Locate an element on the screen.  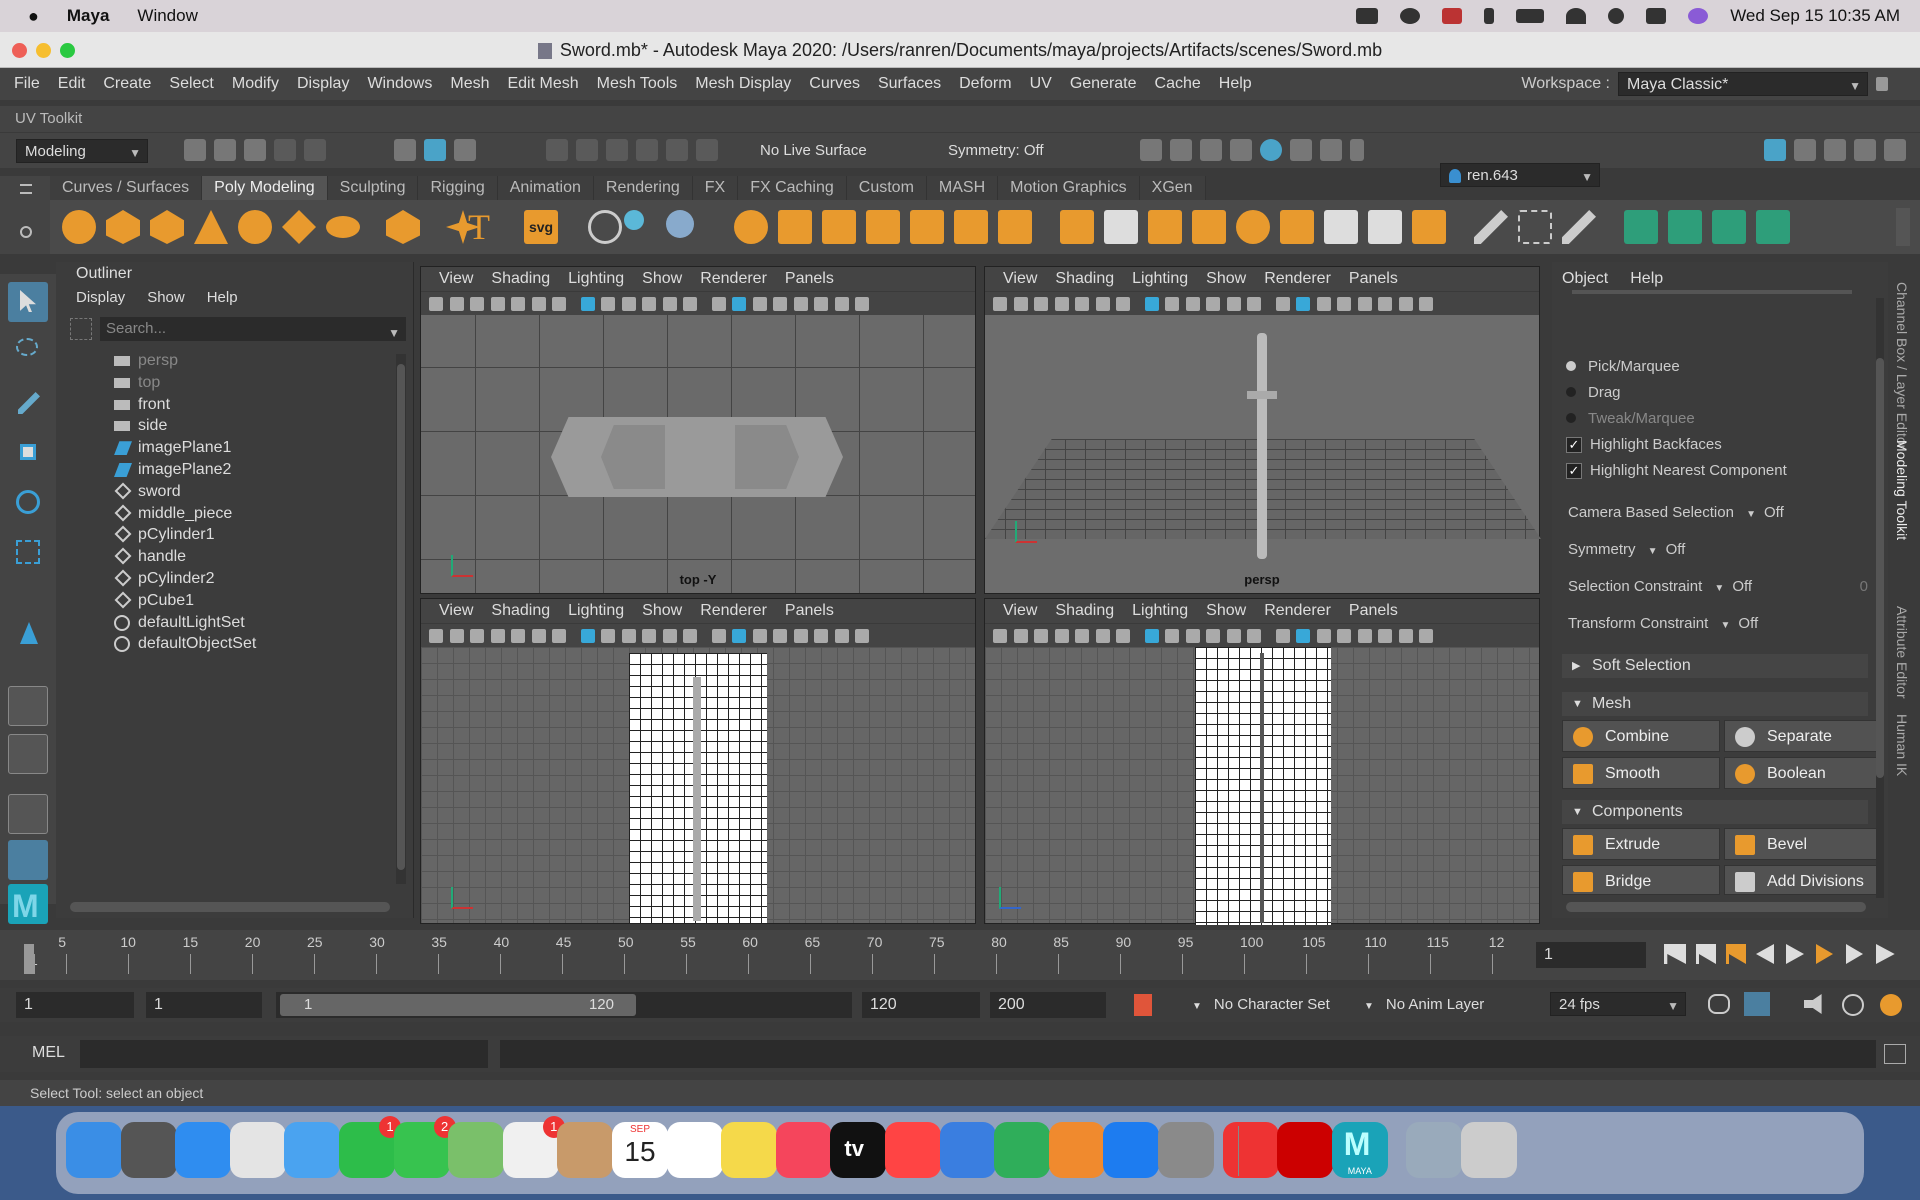
shelf-tab-rigging: Rigging is located at coordinates (458, 188).